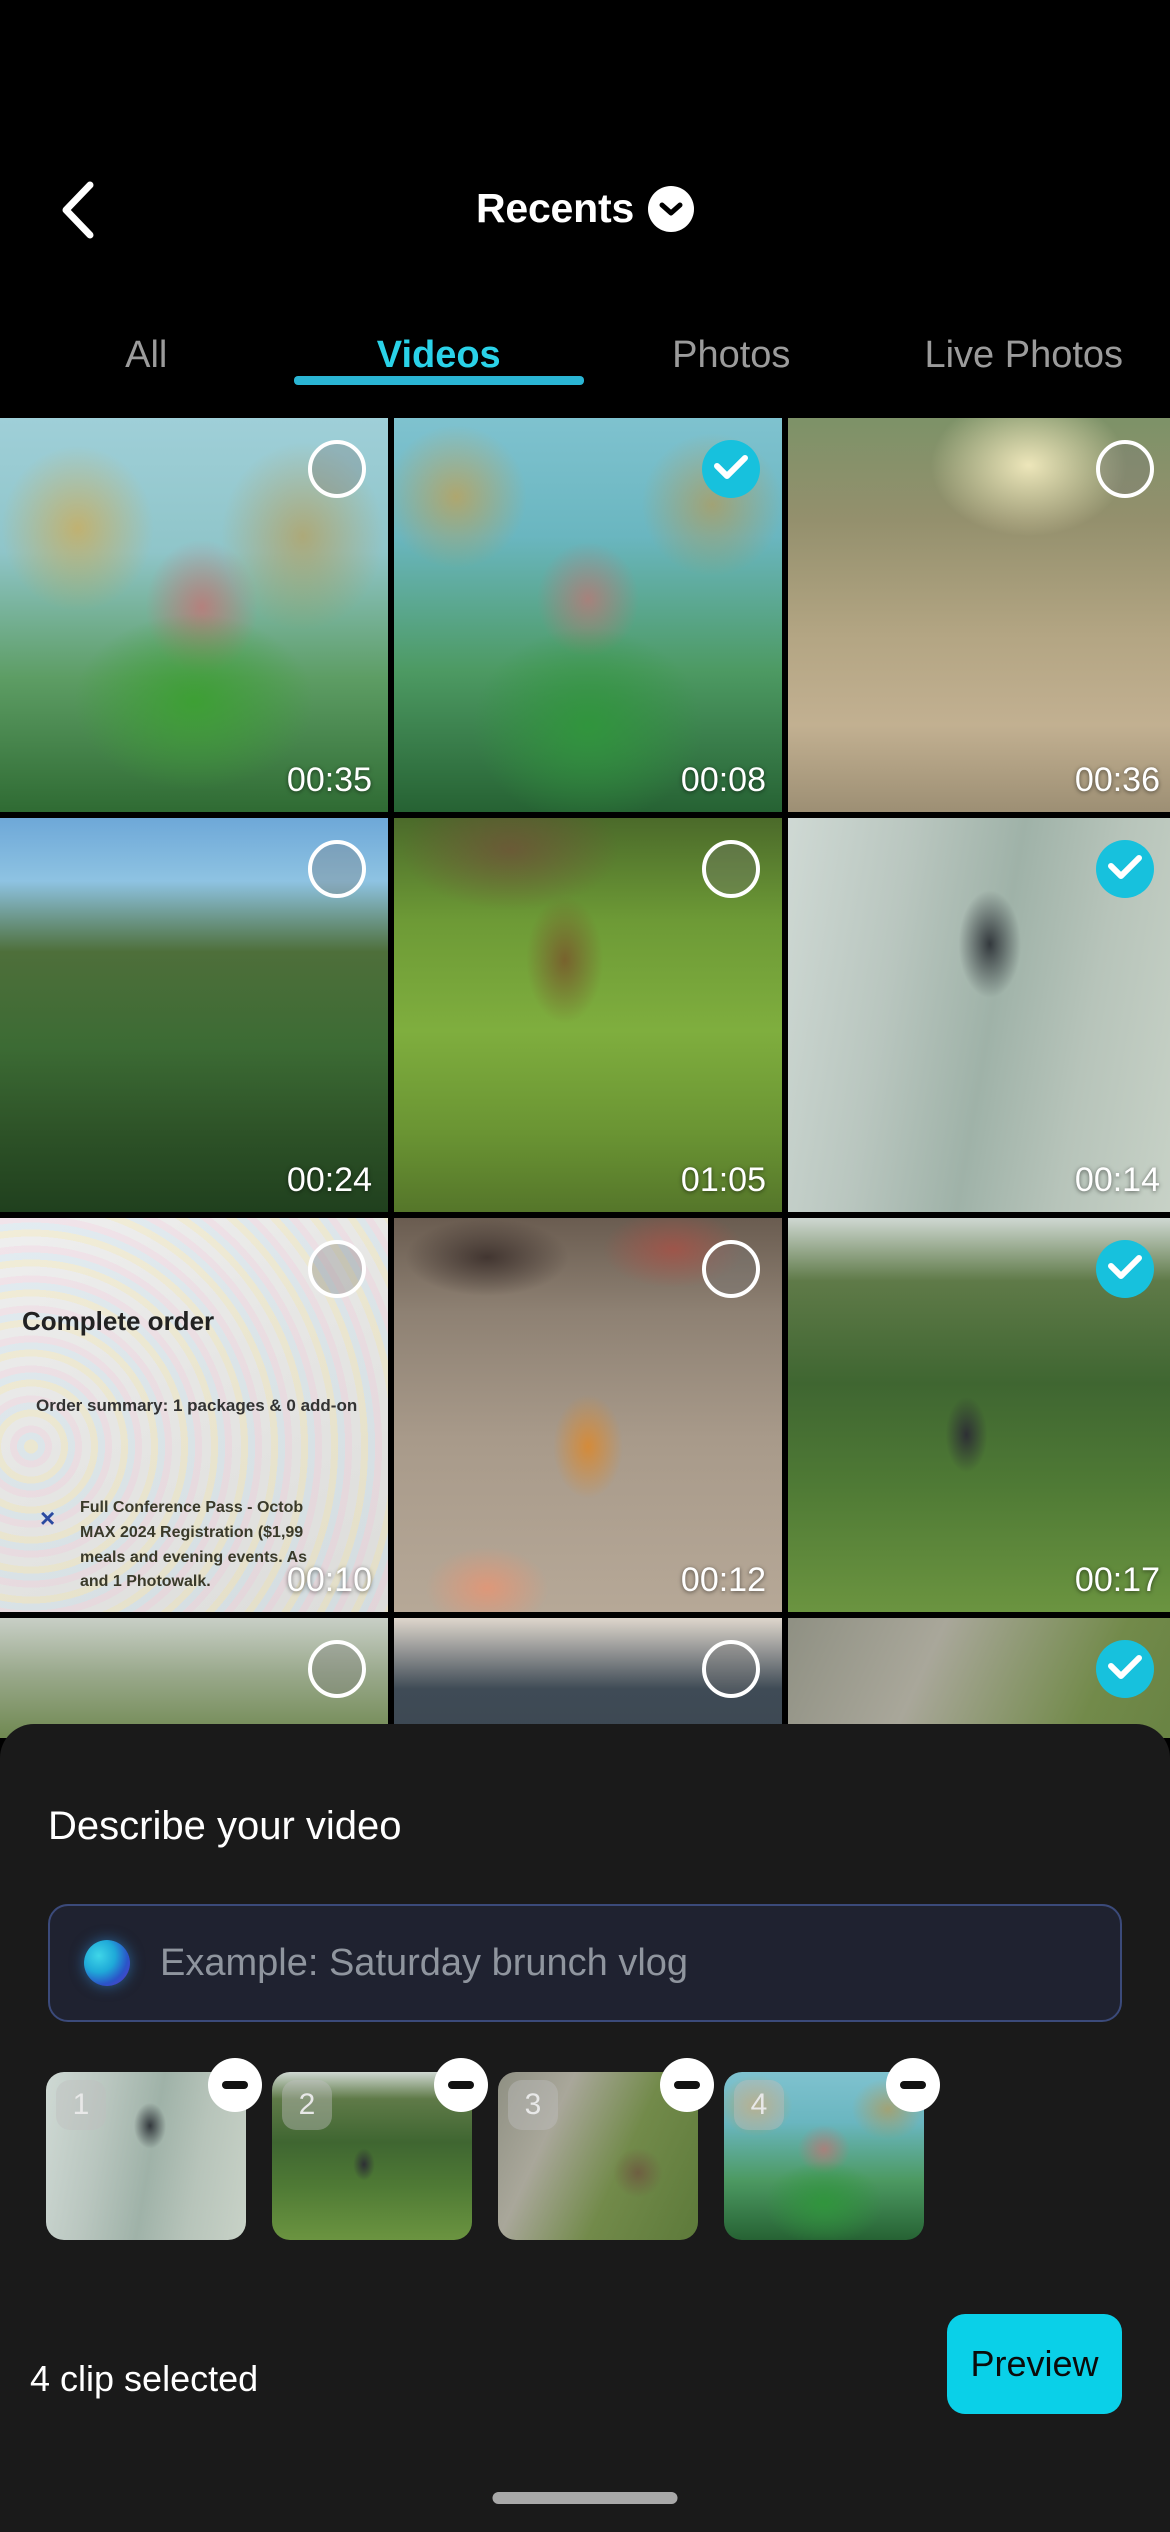  I want to click on selected-clip: 2, so click(380, 2149).